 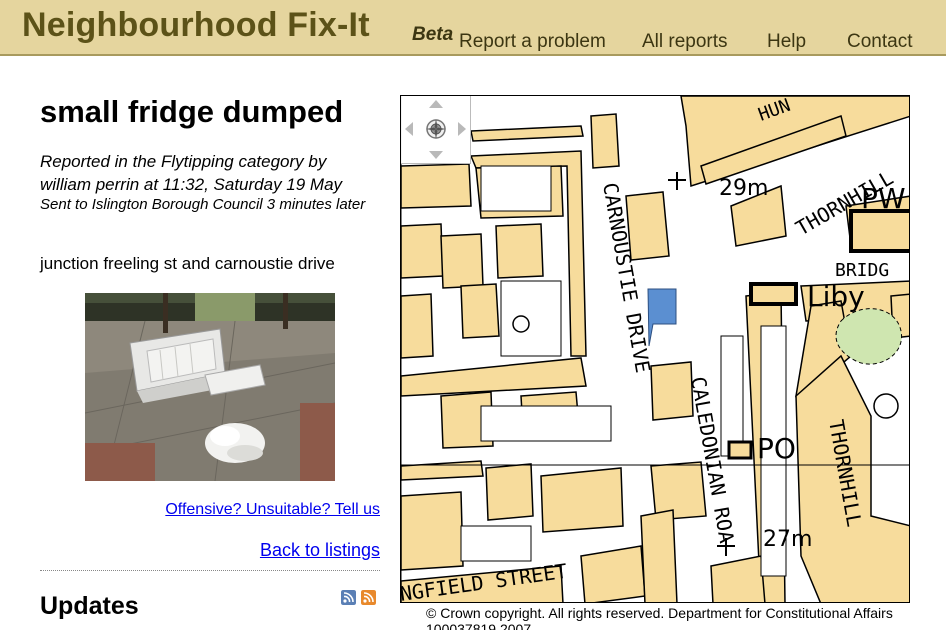 I want to click on divider, so click(x=210, y=570).